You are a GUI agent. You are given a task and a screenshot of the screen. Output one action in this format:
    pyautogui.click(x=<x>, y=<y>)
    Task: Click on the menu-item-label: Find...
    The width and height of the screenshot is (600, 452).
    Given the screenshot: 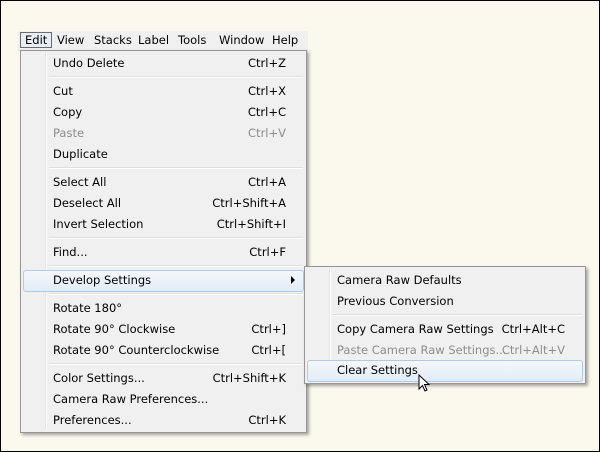 What is the action you would take?
    pyautogui.click(x=70, y=252)
    